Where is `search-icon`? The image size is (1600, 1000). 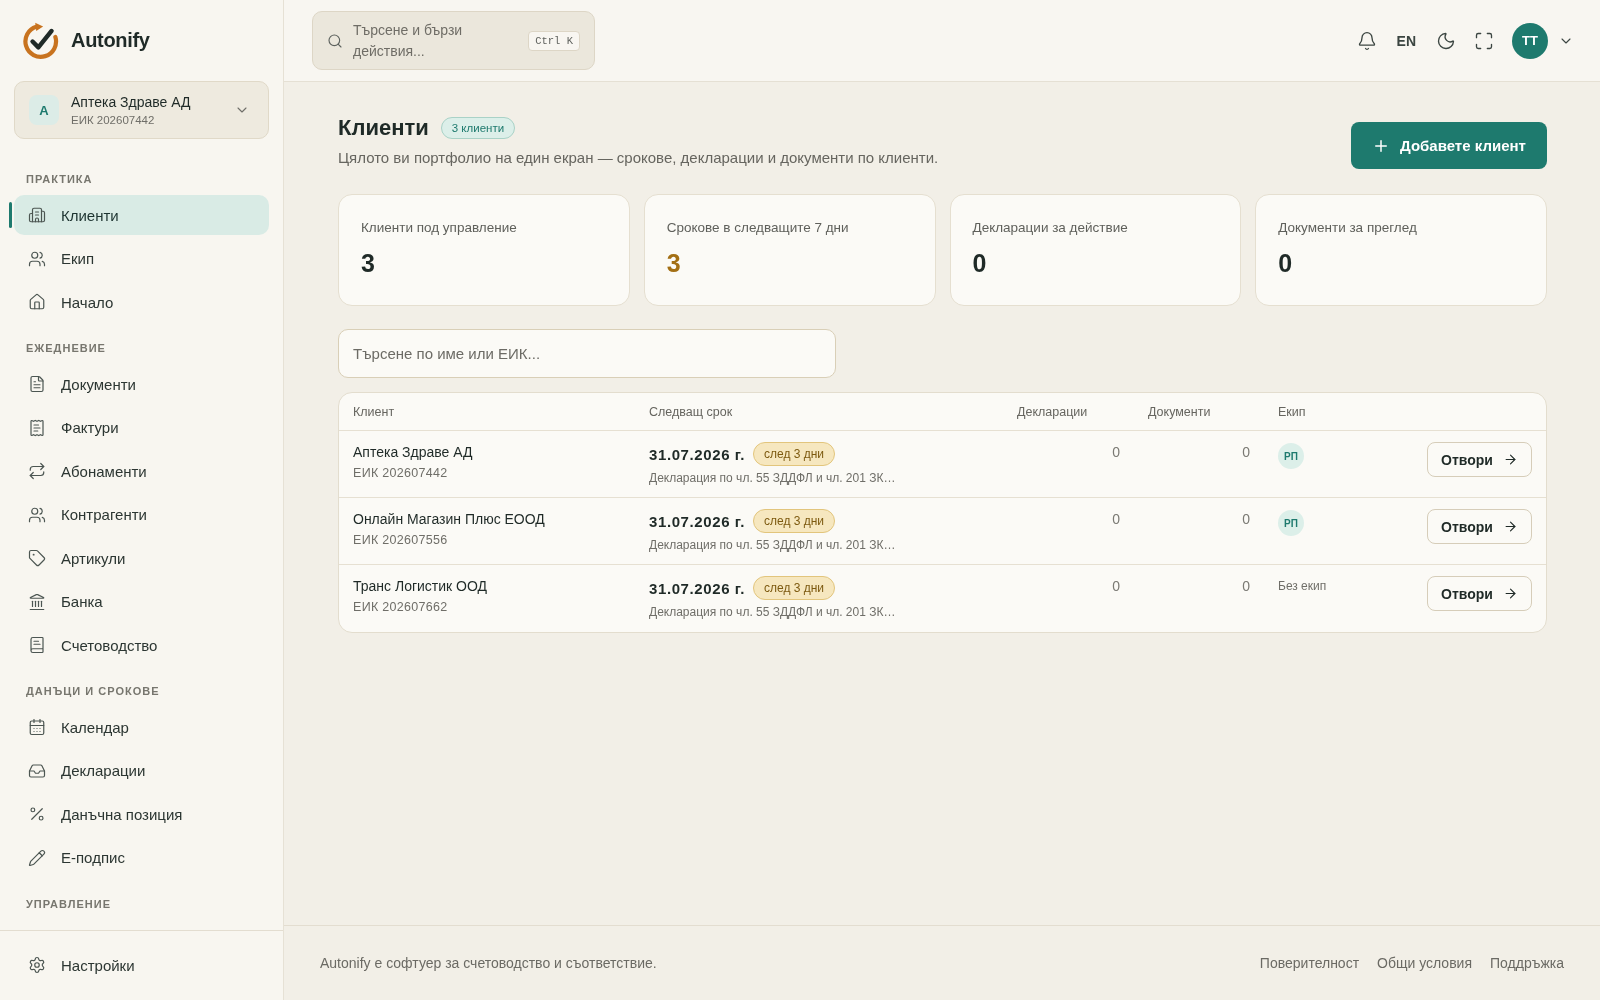
search-icon is located at coordinates (335, 40).